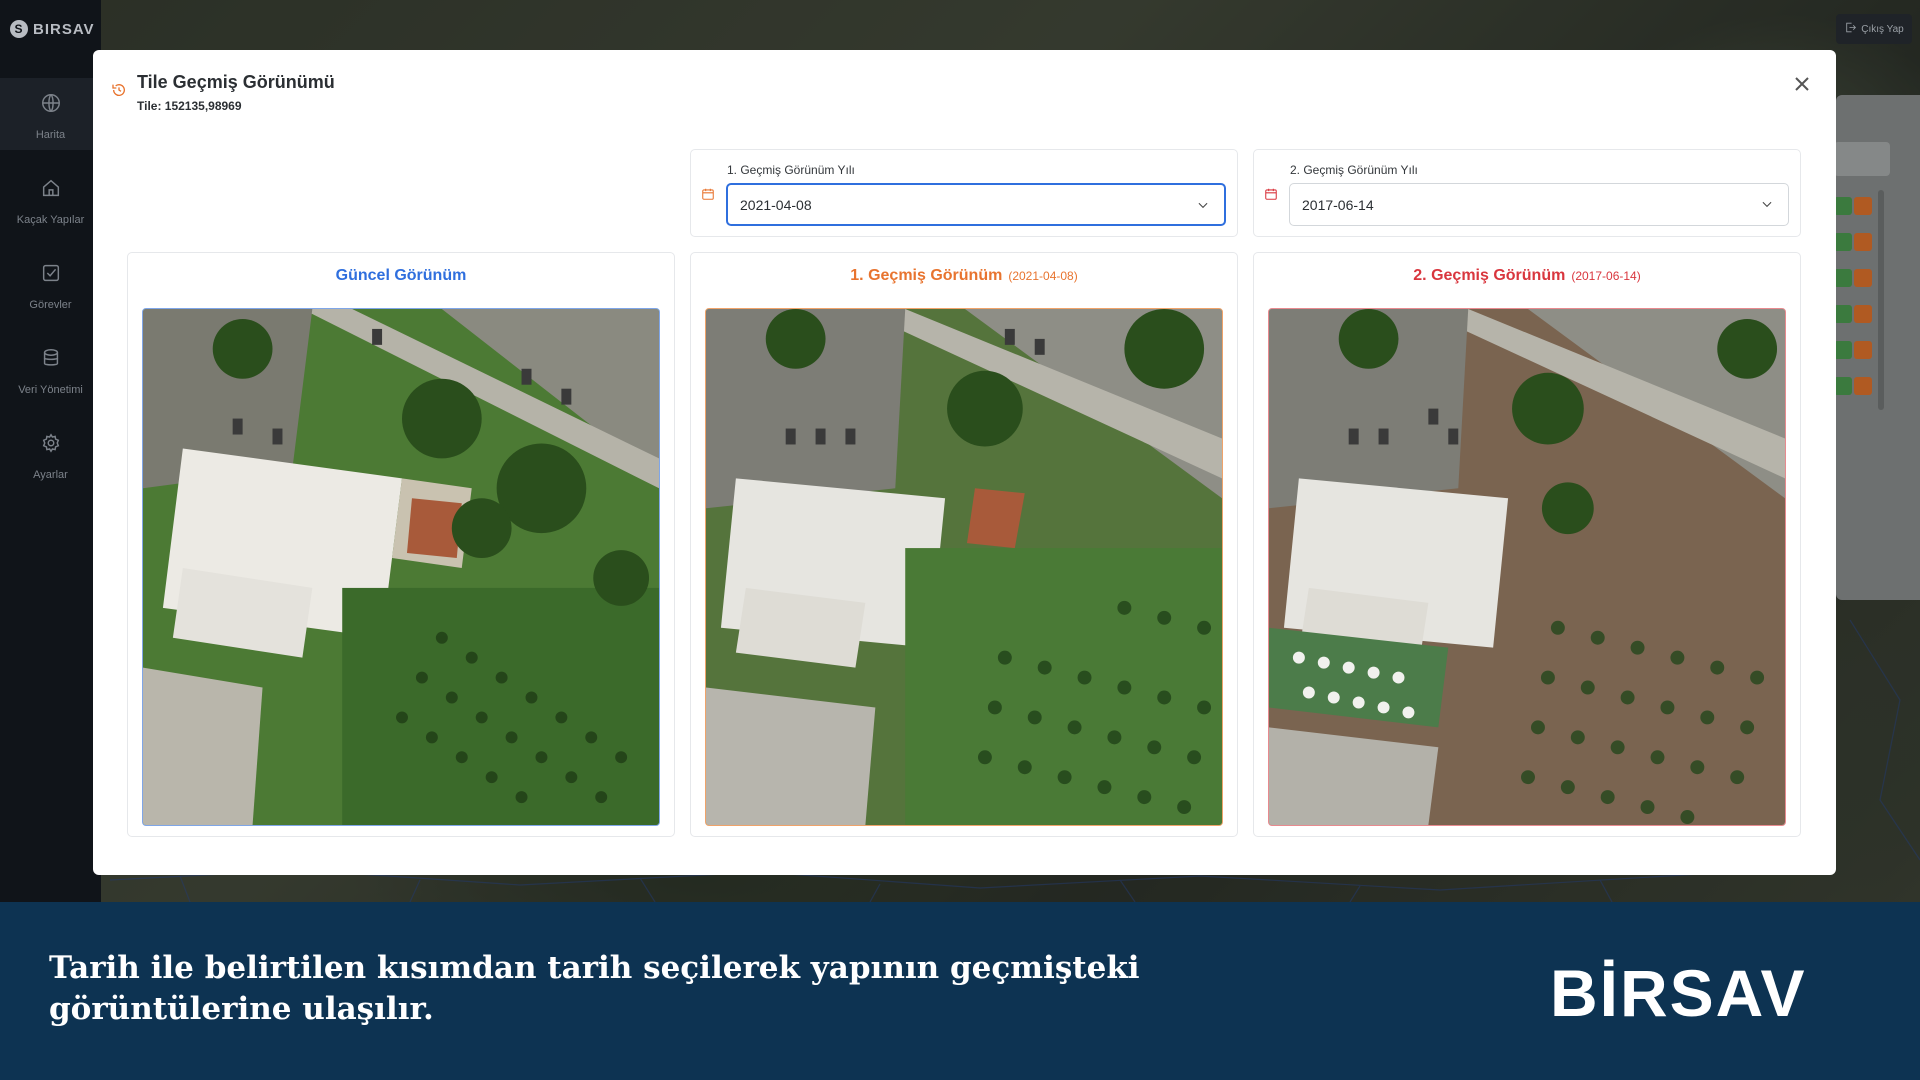  Describe the element at coordinates (1043, 276) in the screenshot. I see `view-date: (2021-04-08)` at that location.